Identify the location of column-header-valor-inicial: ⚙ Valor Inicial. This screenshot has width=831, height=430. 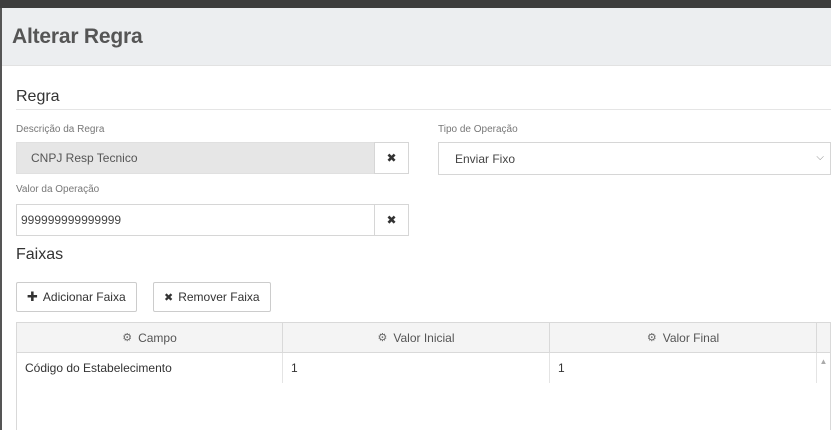
(416, 337).